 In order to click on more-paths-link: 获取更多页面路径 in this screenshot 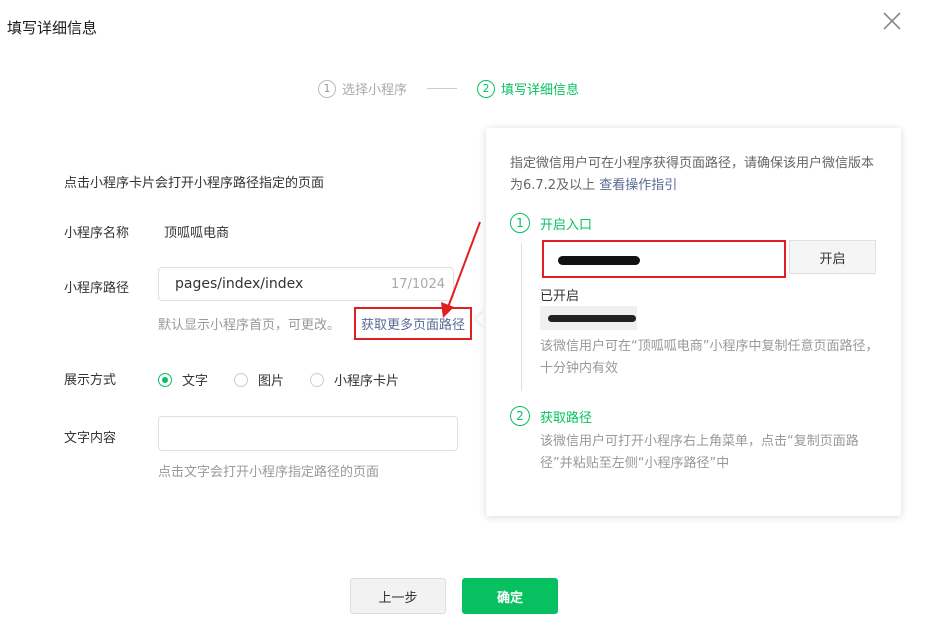, I will do `click(413, 323)`.